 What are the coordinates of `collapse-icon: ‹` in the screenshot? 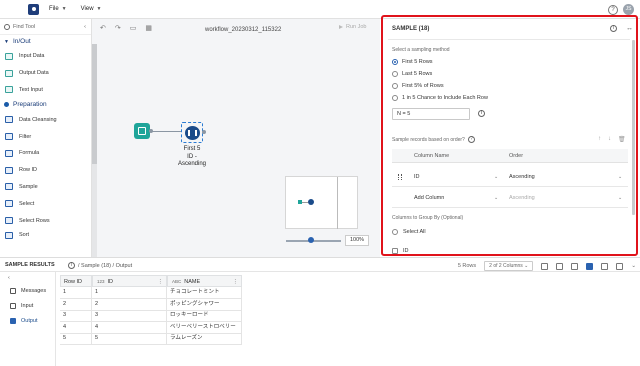 It's located at (9, 278).